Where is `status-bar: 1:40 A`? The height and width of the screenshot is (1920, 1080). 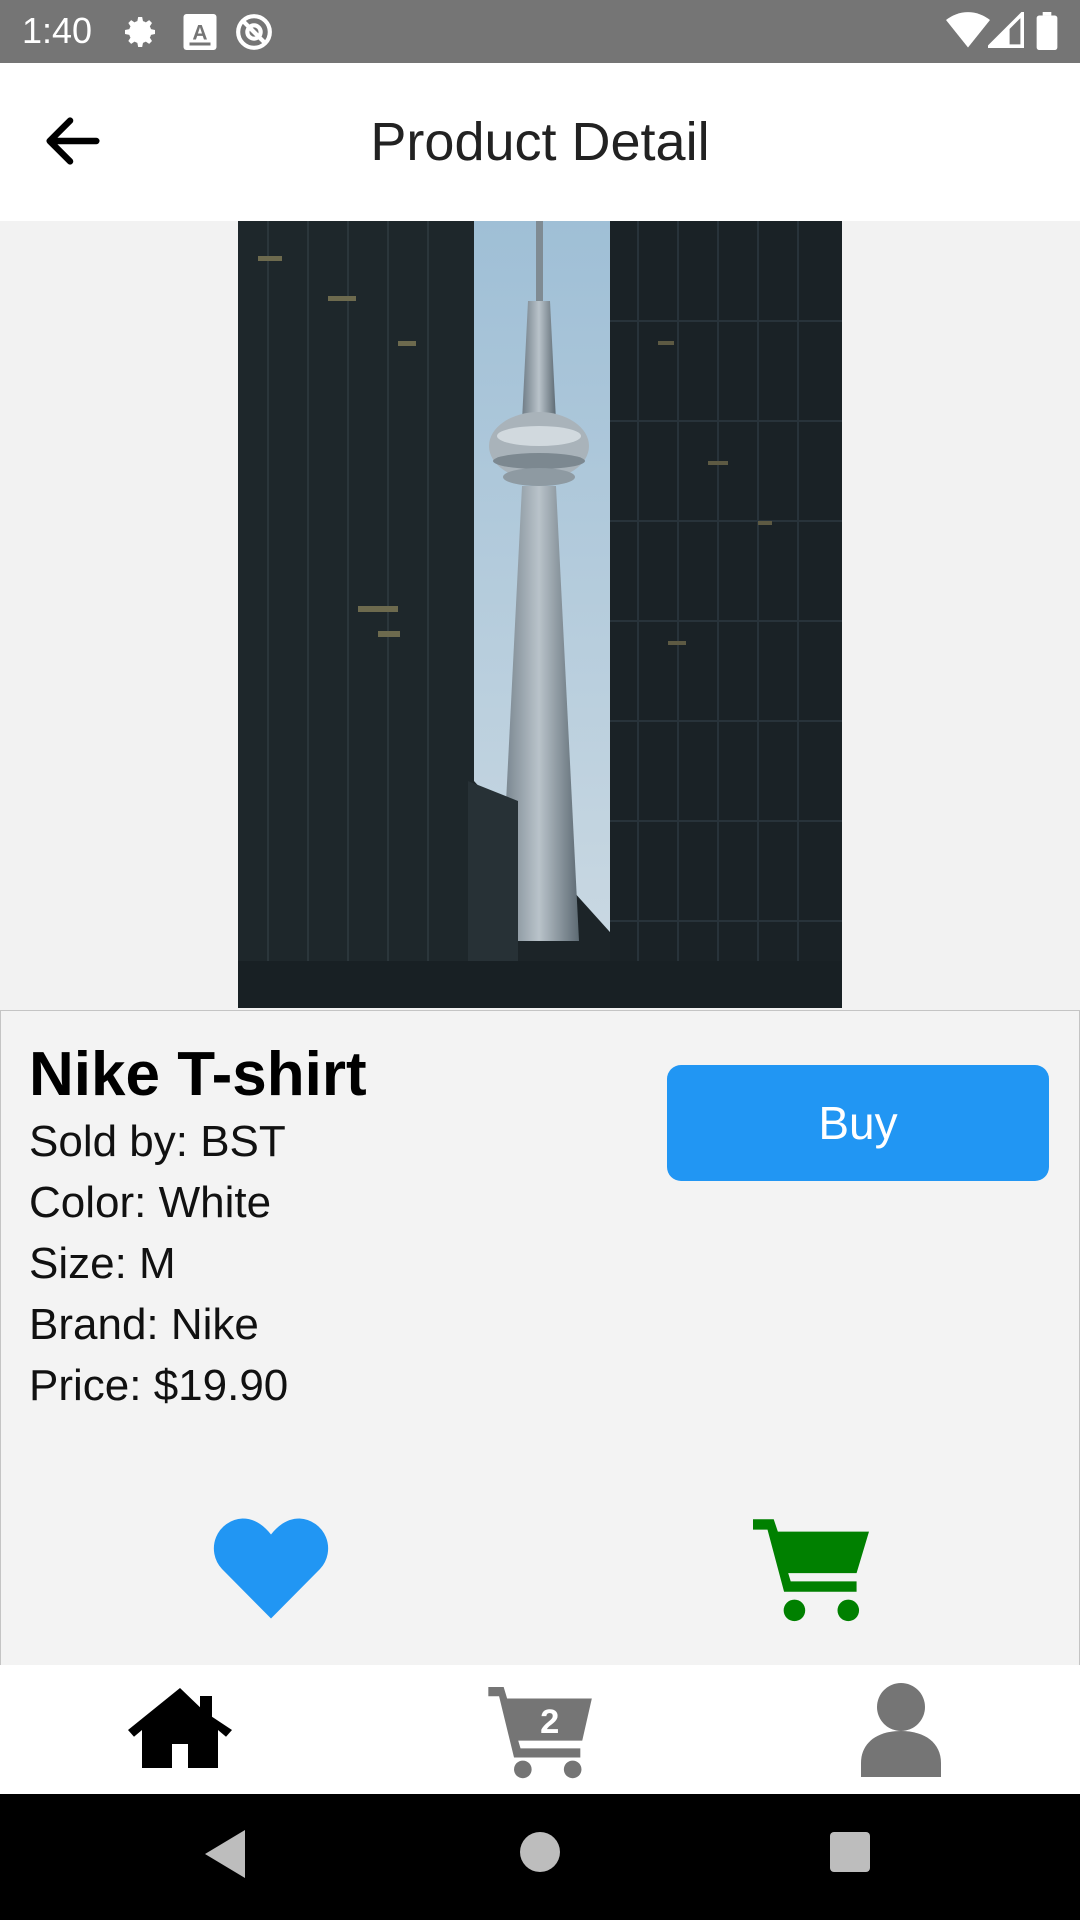
status-bar: 1:40 A is located at coordinates (540, 31).